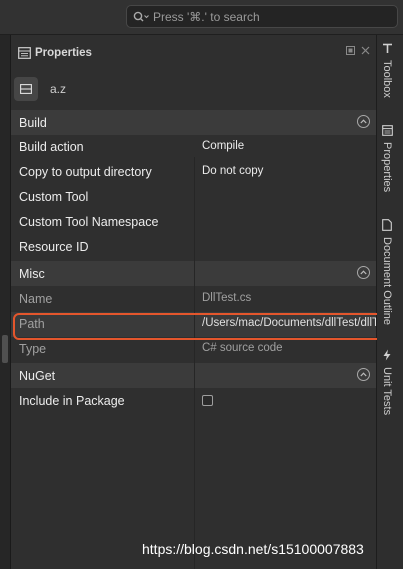  I want to click on panel-title-bar: Properties, so click(193, 53).